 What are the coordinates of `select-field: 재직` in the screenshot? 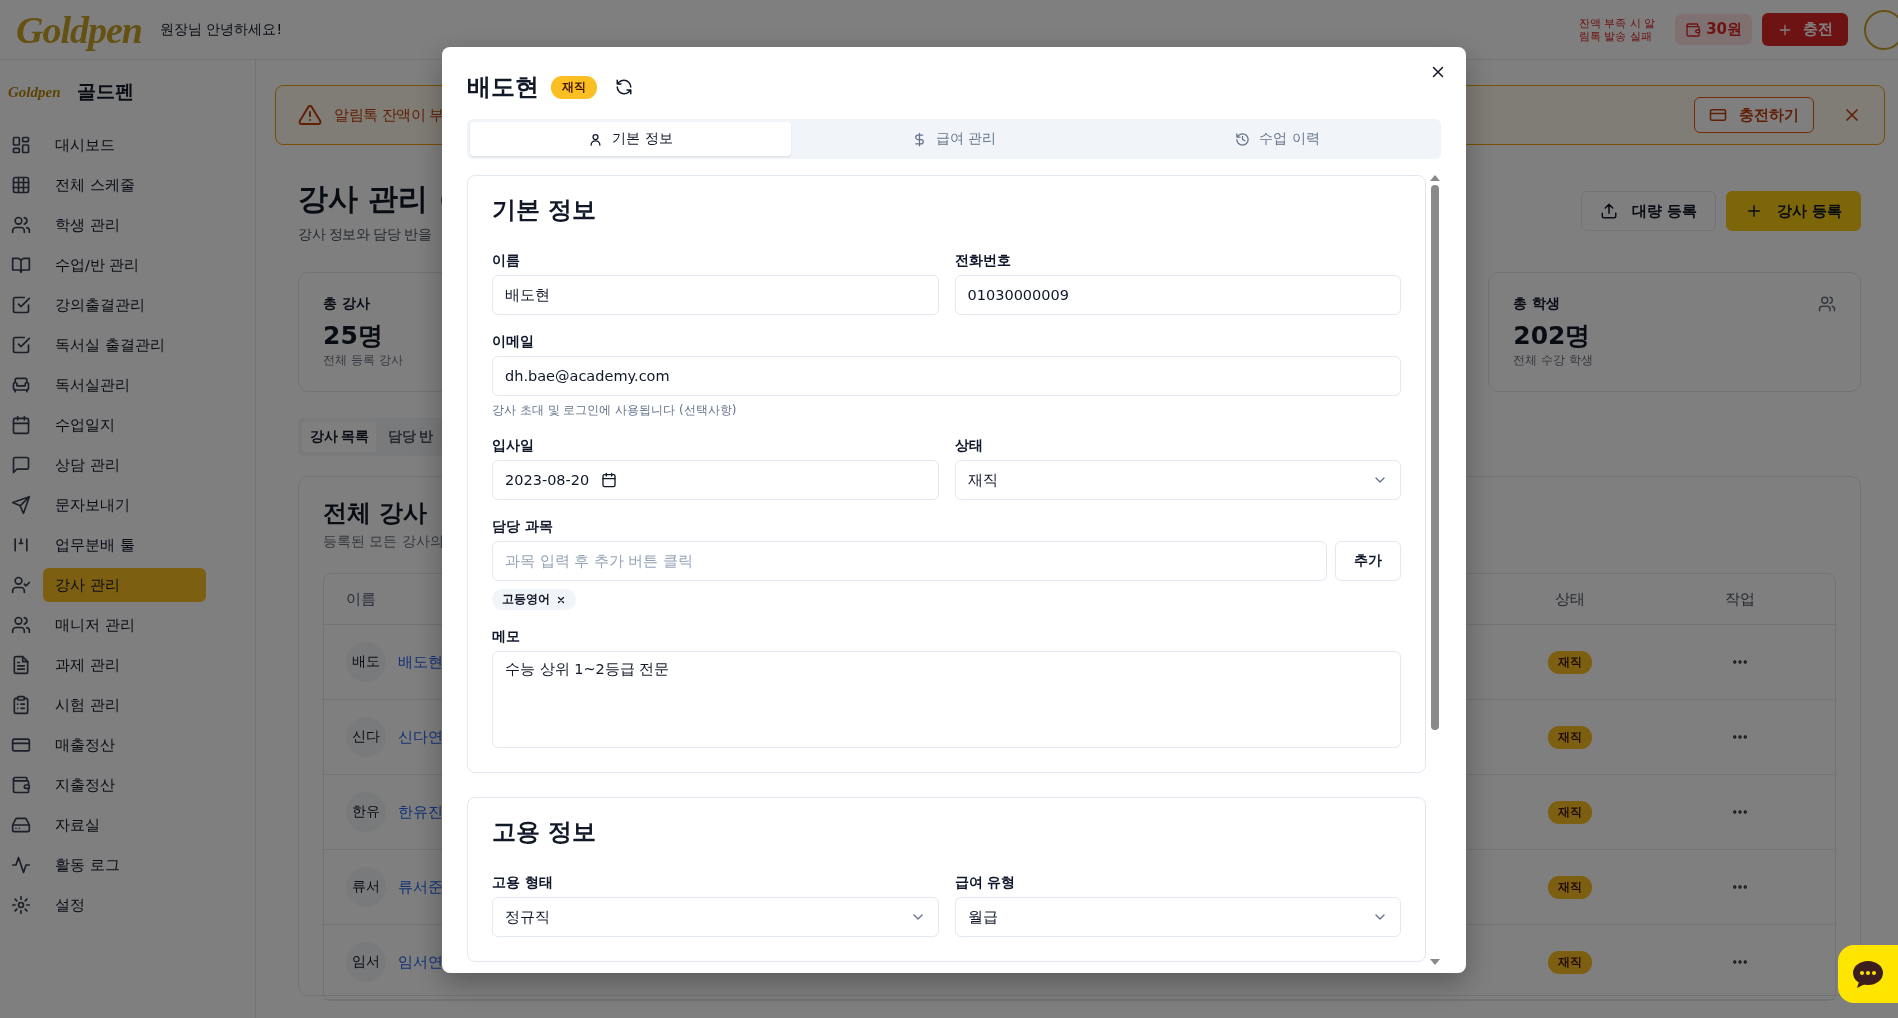 It's located at (1177, 480).